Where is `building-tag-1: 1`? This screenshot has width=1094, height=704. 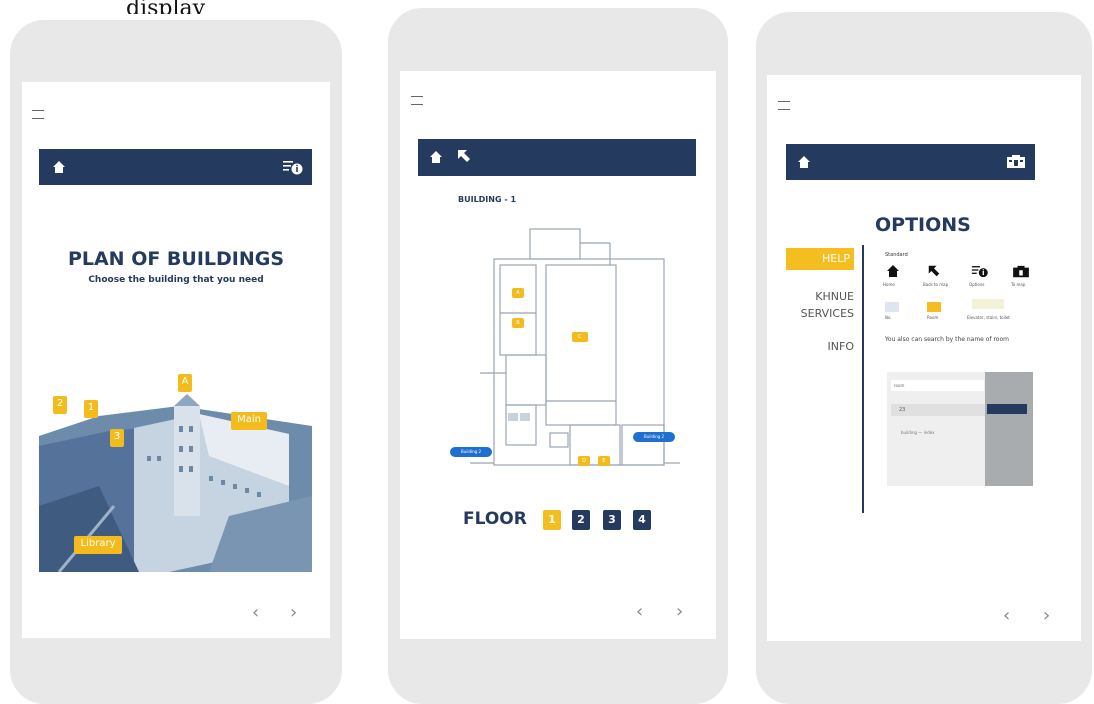
building-tag-1: 1 is located at coordinates (91, 409).